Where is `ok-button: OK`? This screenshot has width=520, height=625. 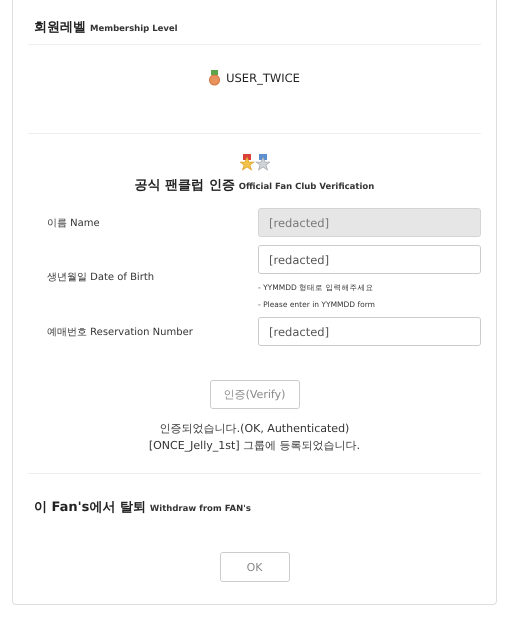
ok-button: OK is located at coordinates (255, 567).